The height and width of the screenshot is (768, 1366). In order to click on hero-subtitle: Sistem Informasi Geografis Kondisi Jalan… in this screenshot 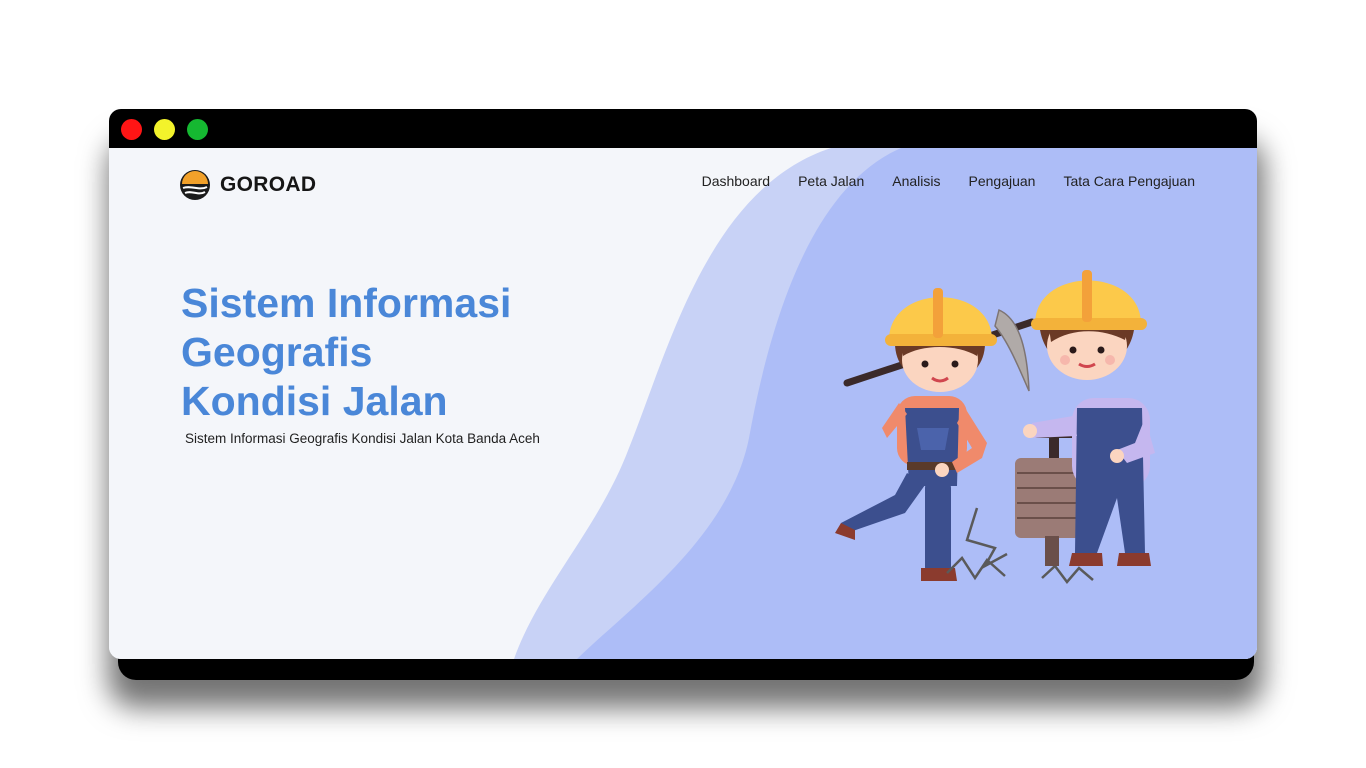, I will do `click(362, 438)`.